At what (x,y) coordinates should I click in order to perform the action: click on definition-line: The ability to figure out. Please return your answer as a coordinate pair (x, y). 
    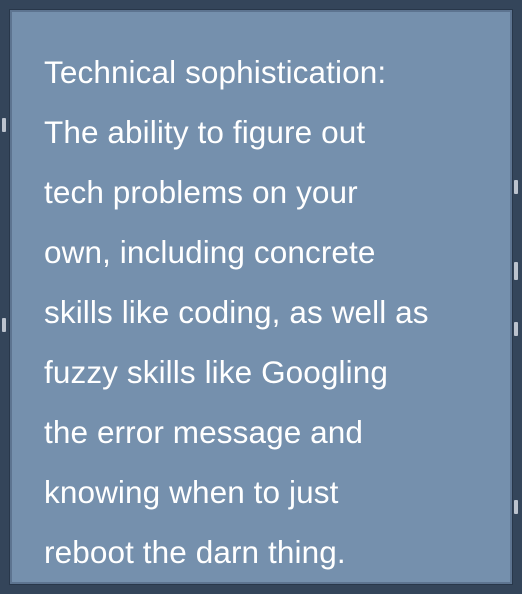
    Looking at the image, I should click on (205, 132).